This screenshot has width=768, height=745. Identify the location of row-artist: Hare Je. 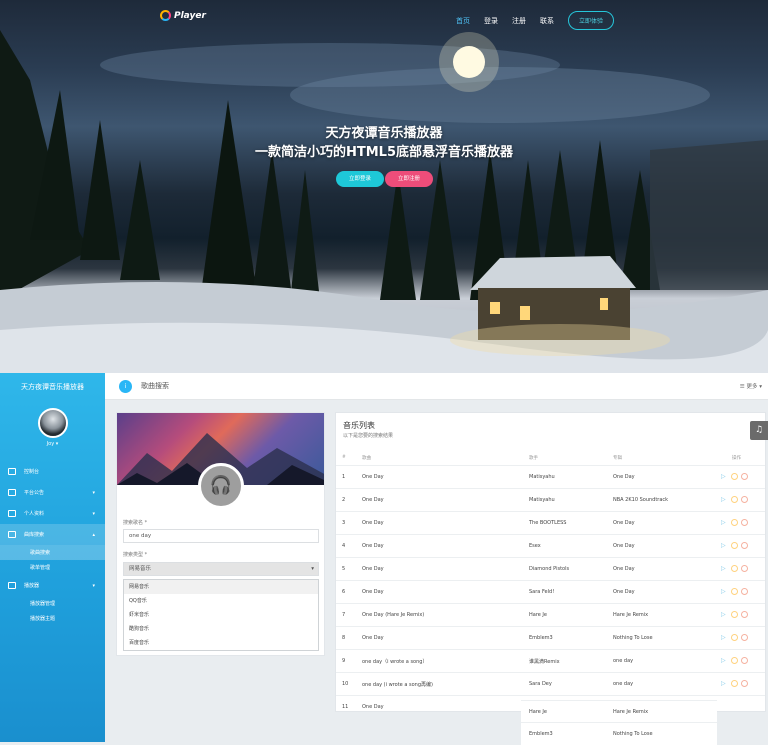
(538, 615).